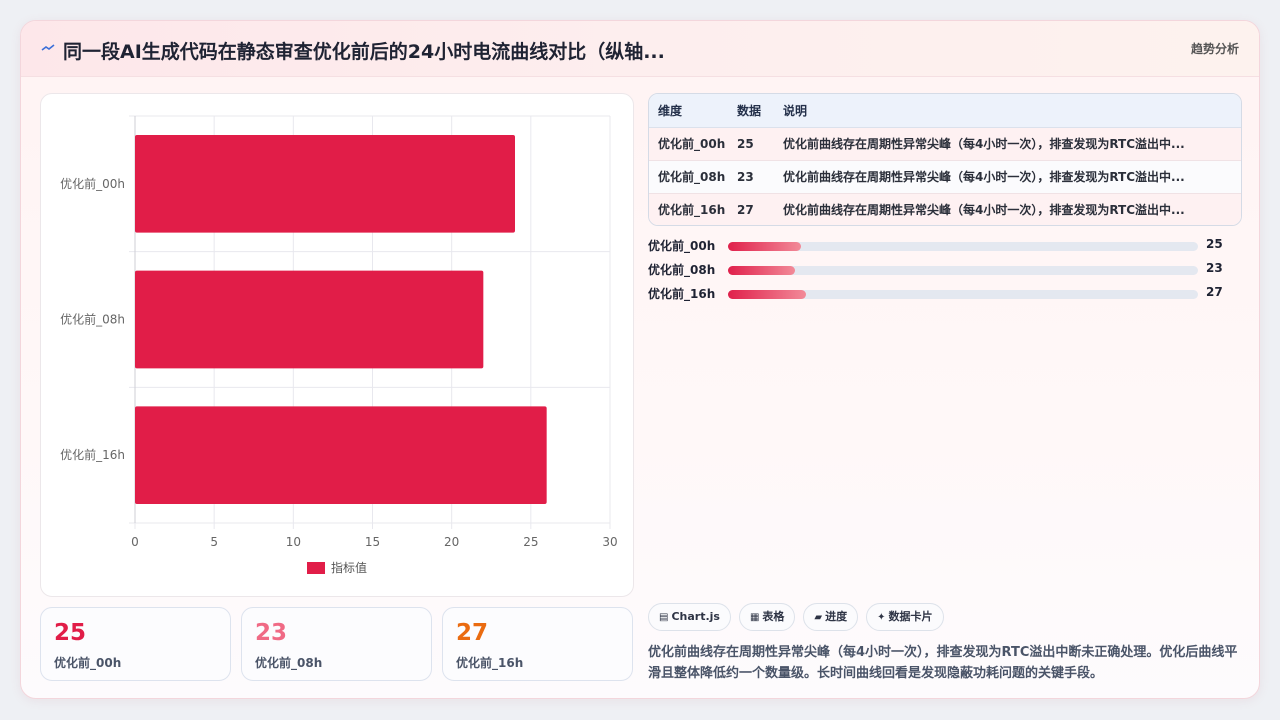 The width and height of the screenshot is (1280, 720). I want to click on table-header-row: 维度 数据 说明, so click(945, 111).